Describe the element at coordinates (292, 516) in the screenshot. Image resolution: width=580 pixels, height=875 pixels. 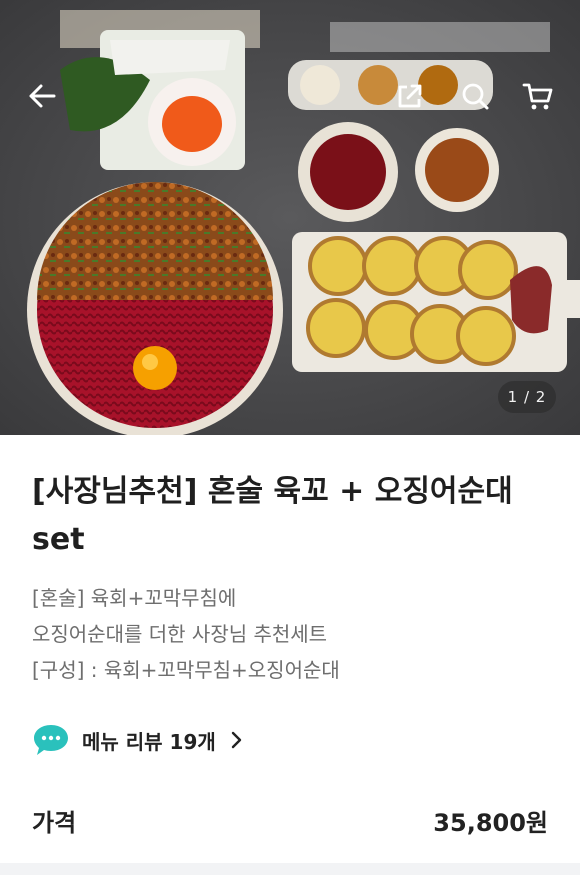
I see `product-title: [사장님추천] 혼술 육꼬 + 오징어순대 set` at that location.